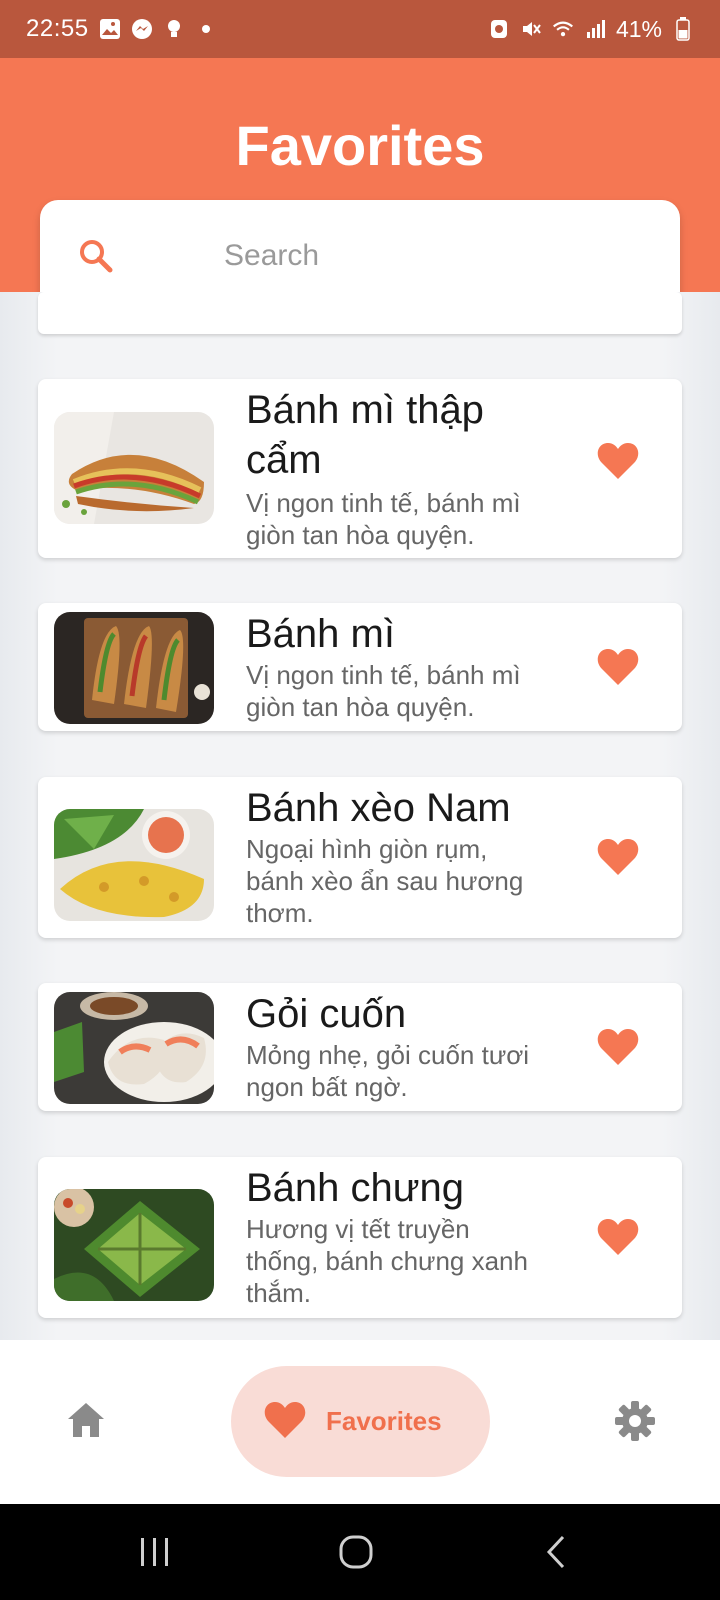  What do you see at coordinates (326, 1014) in the screenshot?
I see `item-title: Gỏi cuốn` at bounding box center [326, 1014].